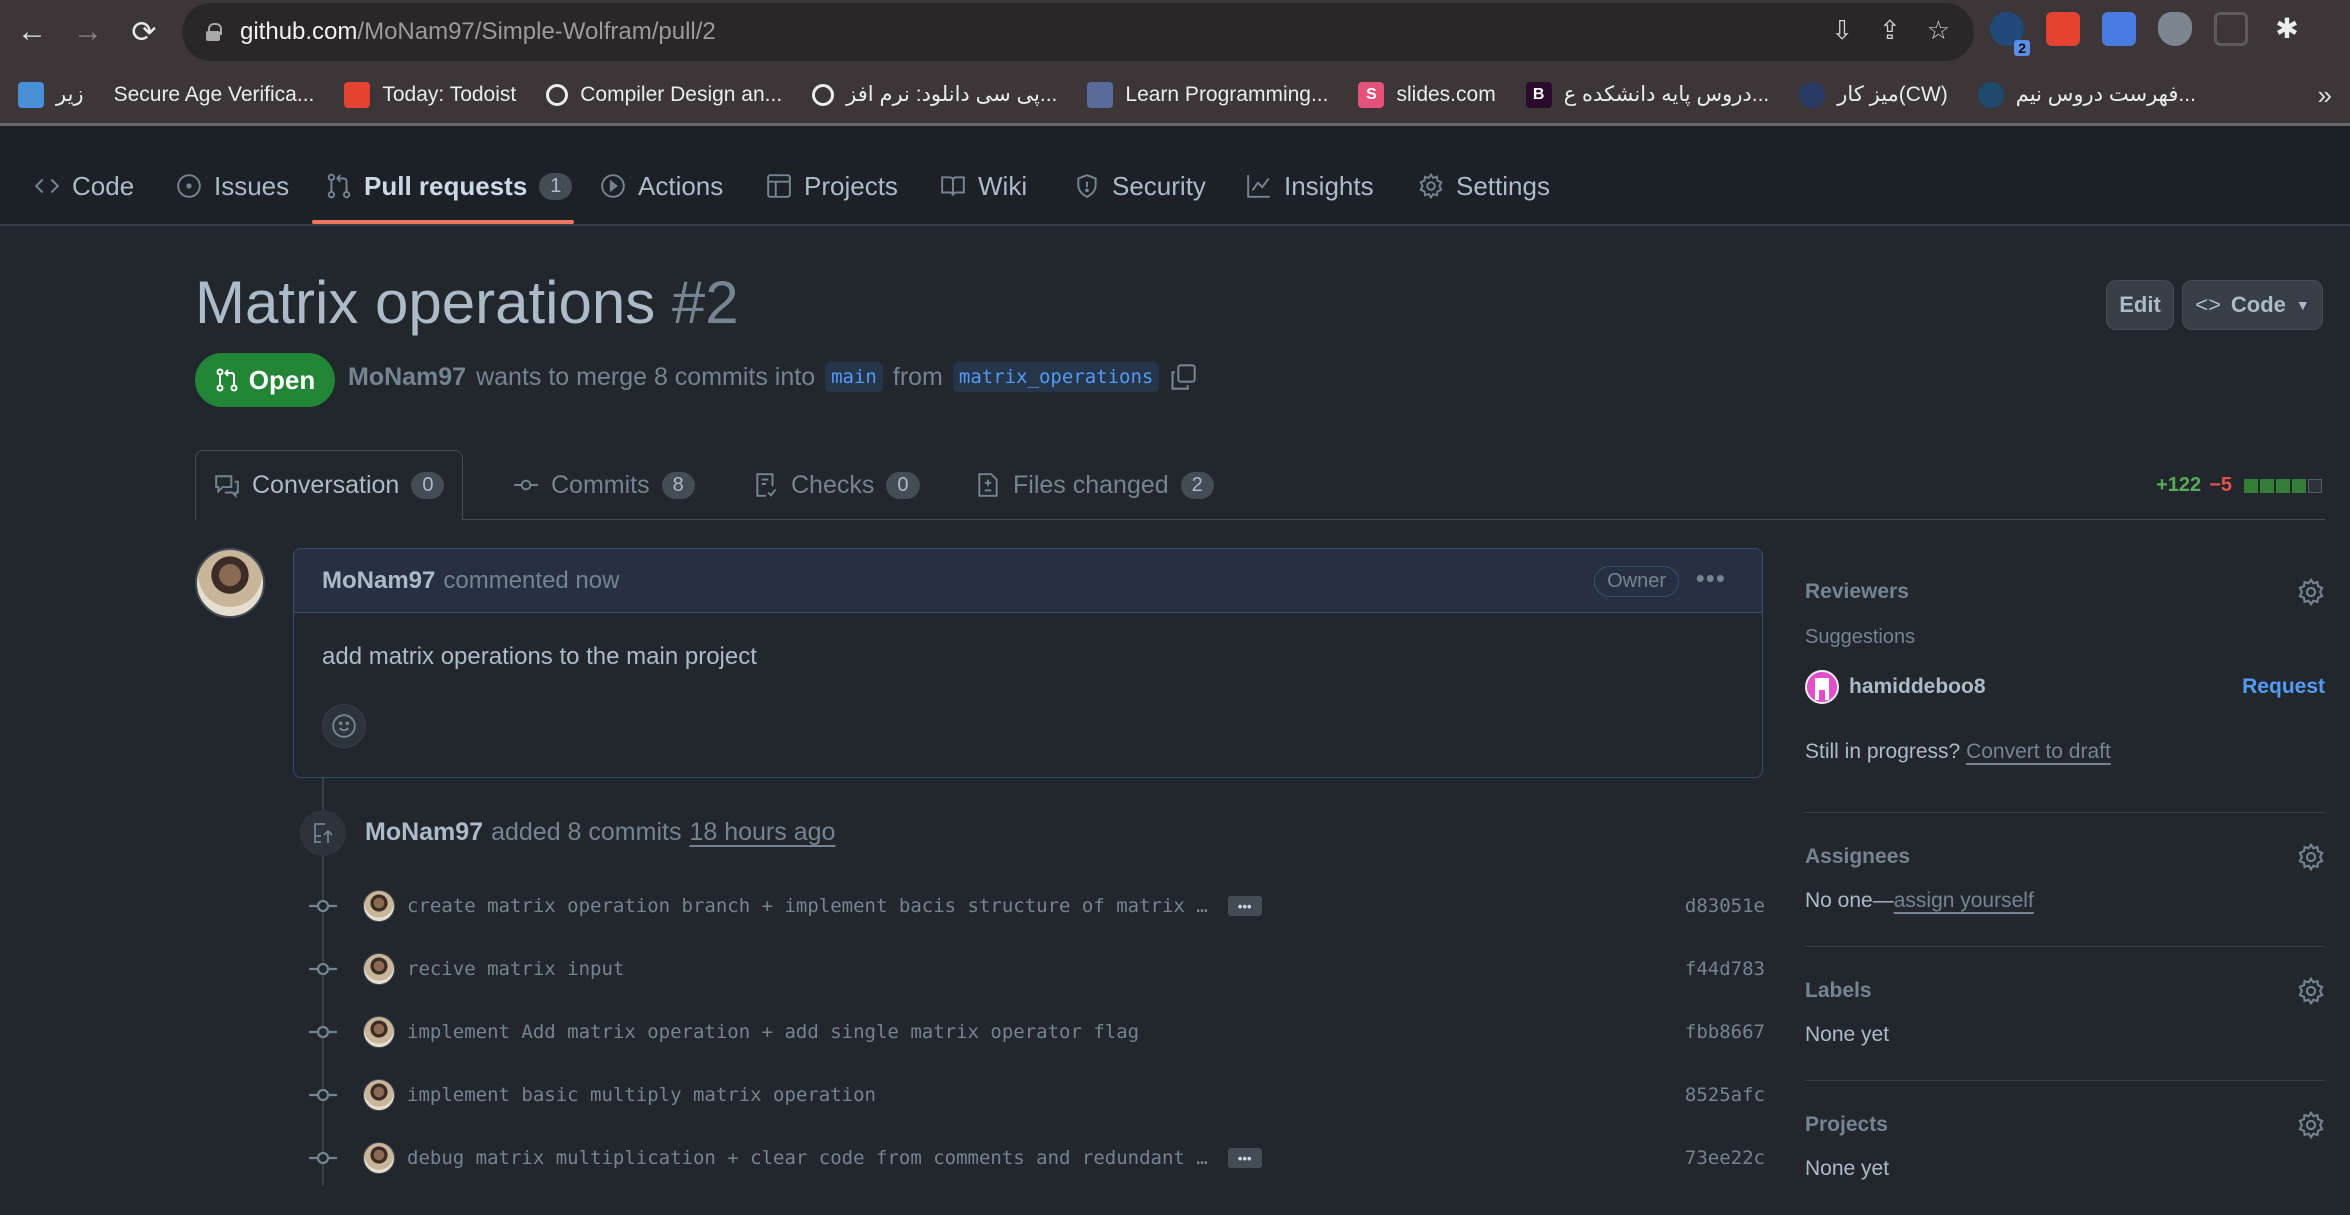 The width and height of the screenshot is (2350, 1215). What do you see at coordinates (1711, 578) in the screenshot?
I see `kebab-menu-icon: •••` at bounding box center [1711, 578].